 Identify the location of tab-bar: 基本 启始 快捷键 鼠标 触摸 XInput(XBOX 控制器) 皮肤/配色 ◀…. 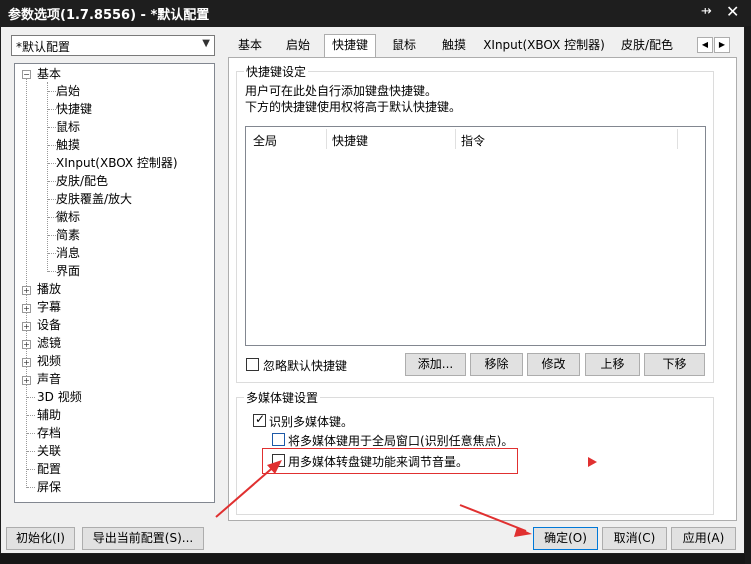
(482, 46).